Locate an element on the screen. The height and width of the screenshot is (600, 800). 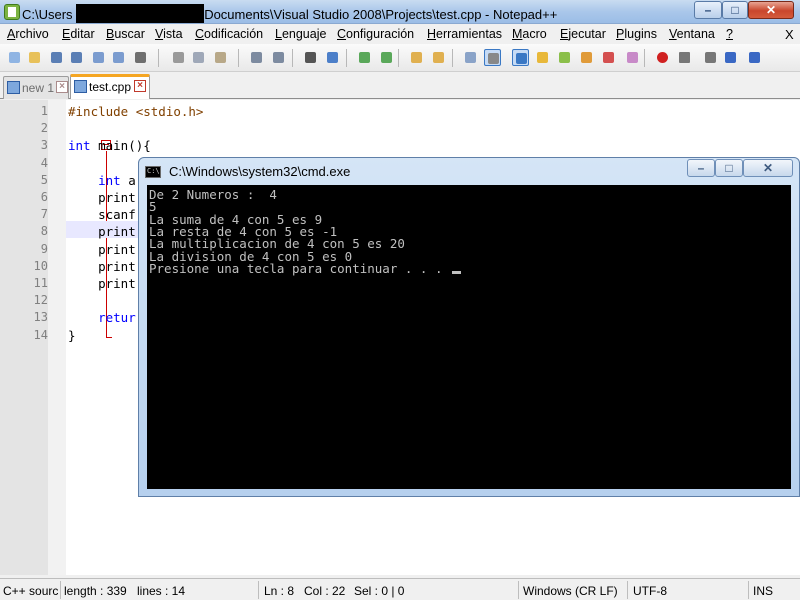
user-lang-icon is located at coordinates (542, 57).